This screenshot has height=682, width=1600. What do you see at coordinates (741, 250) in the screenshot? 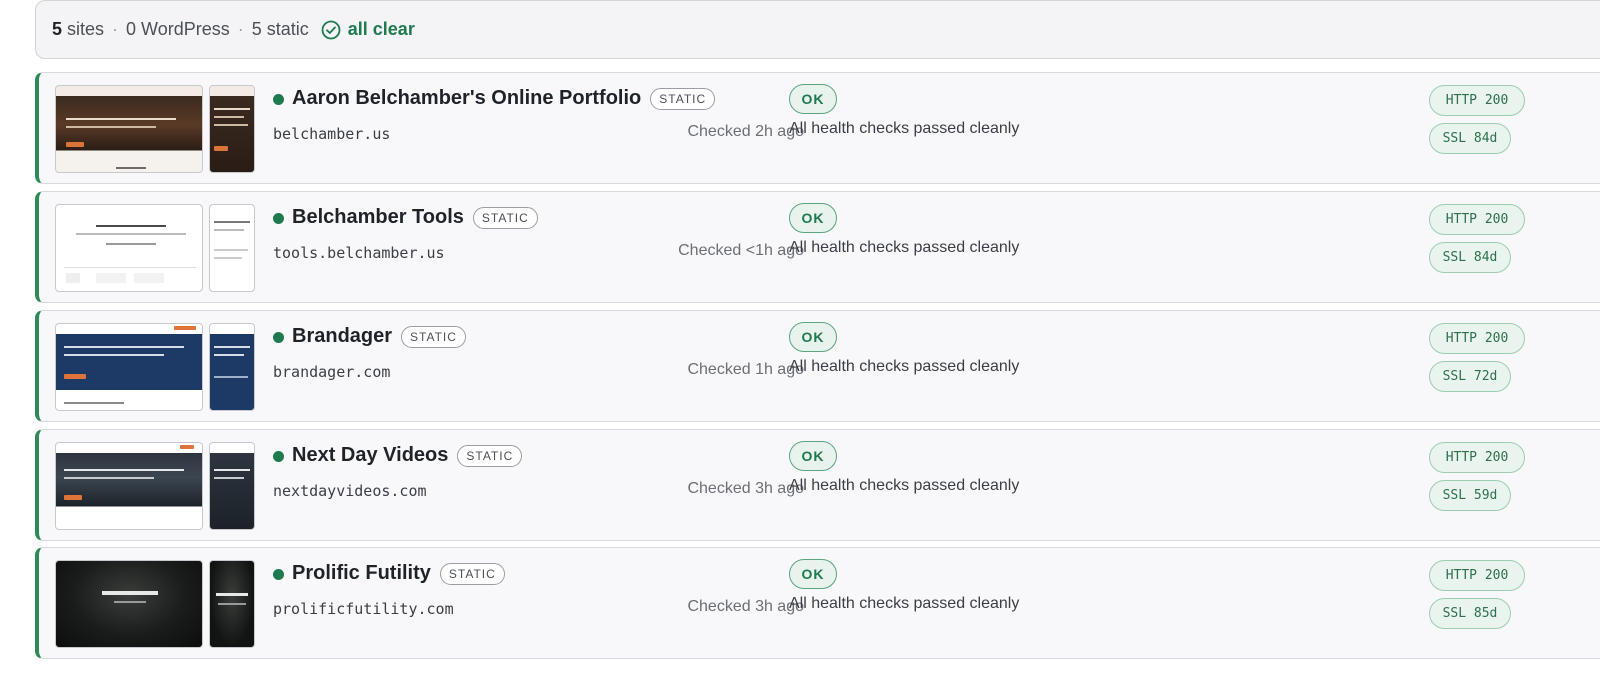
I see `last-checked: Checked <1h ago` at bounding box center [741, 250].